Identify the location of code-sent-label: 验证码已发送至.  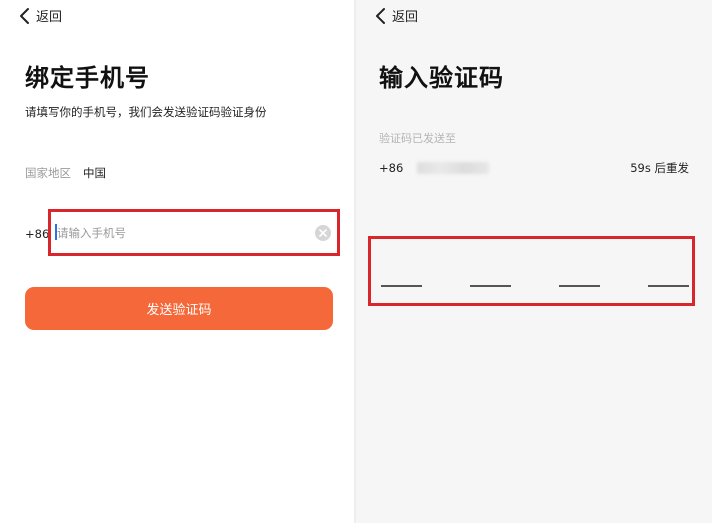
(417, 138).